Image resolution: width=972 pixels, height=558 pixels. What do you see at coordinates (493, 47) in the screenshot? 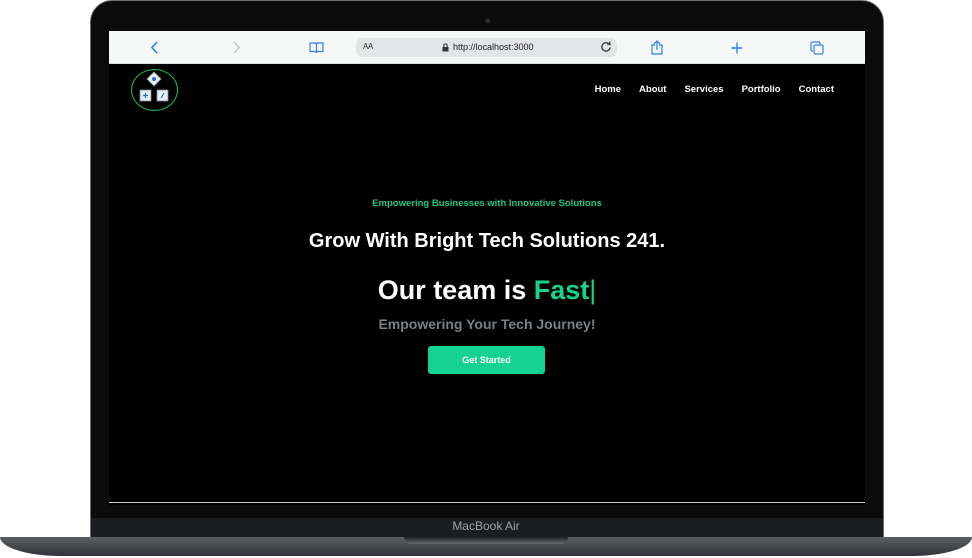
I see `url-text: http://localhost:3000` at bounding box center [493, 47].